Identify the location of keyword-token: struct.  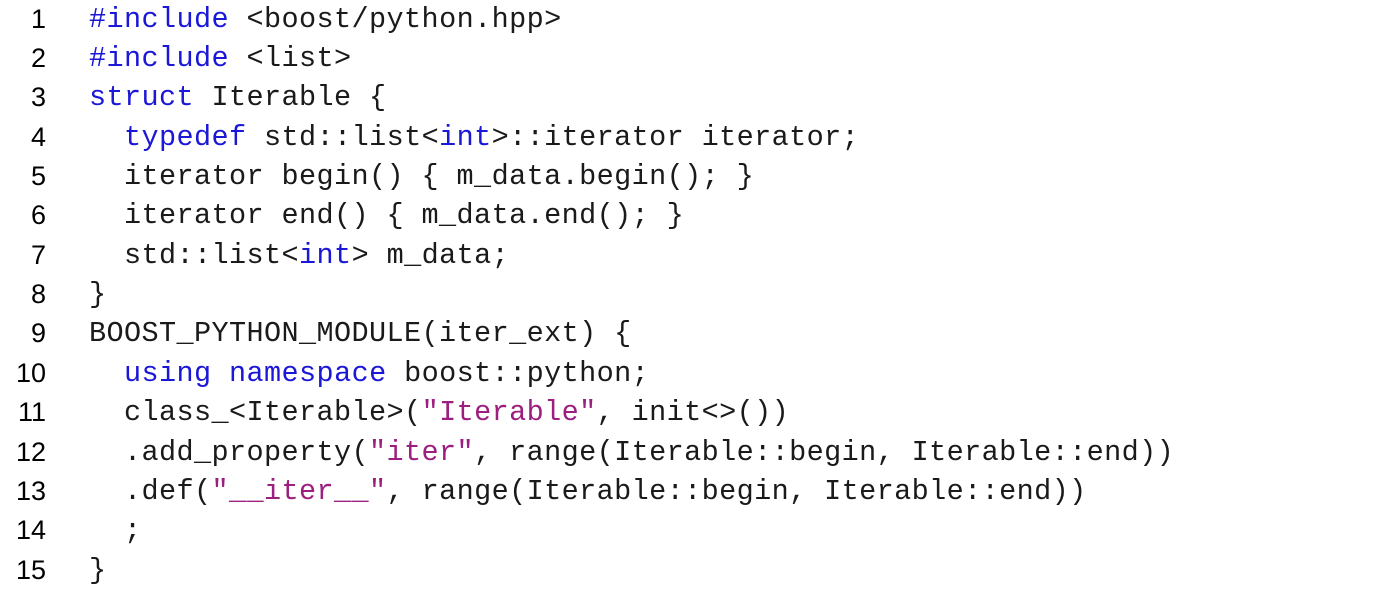
(142, 97).